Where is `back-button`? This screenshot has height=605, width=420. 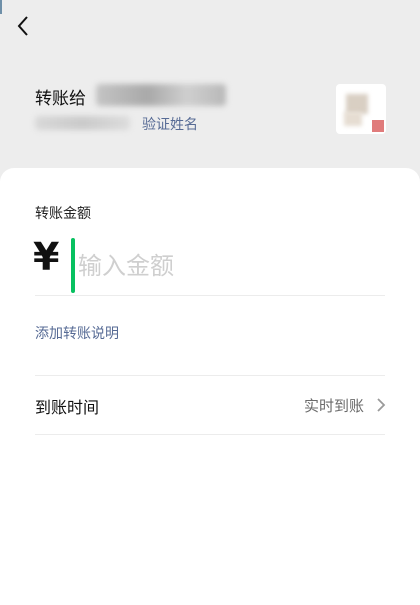 back-button is located at coordinates (23, 26).